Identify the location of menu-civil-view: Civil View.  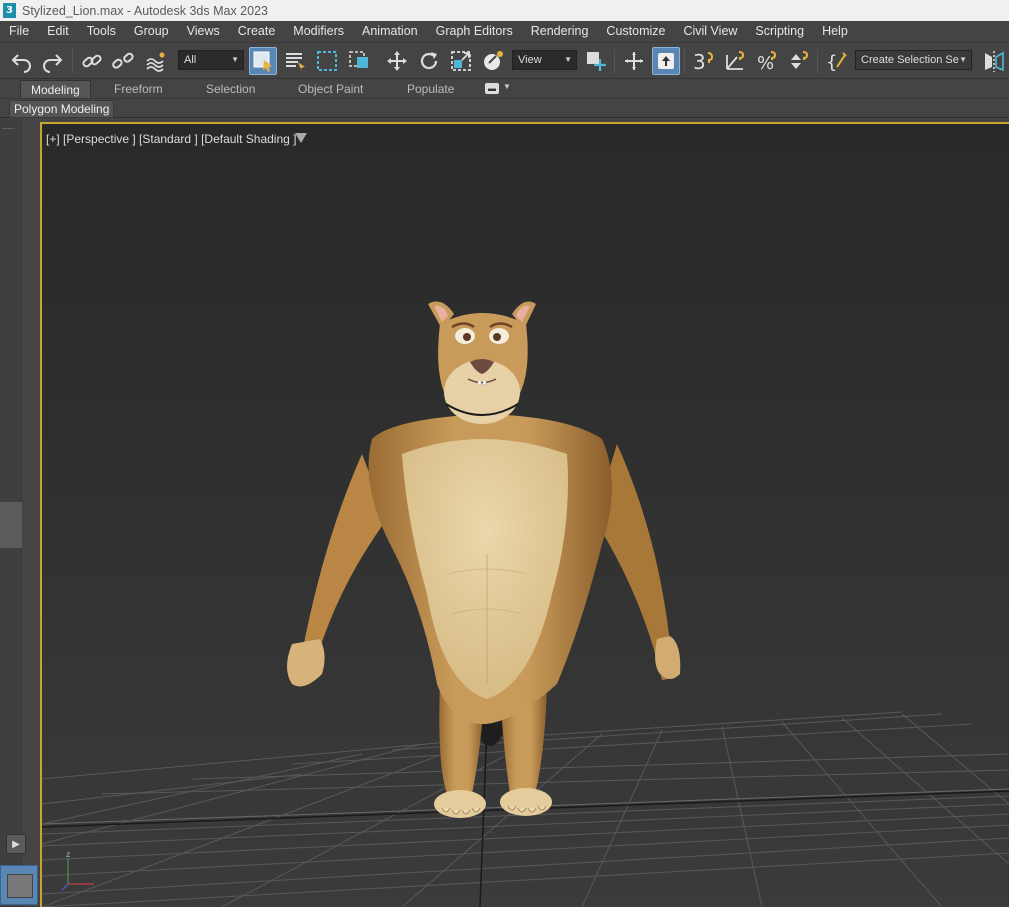
(710, 31).